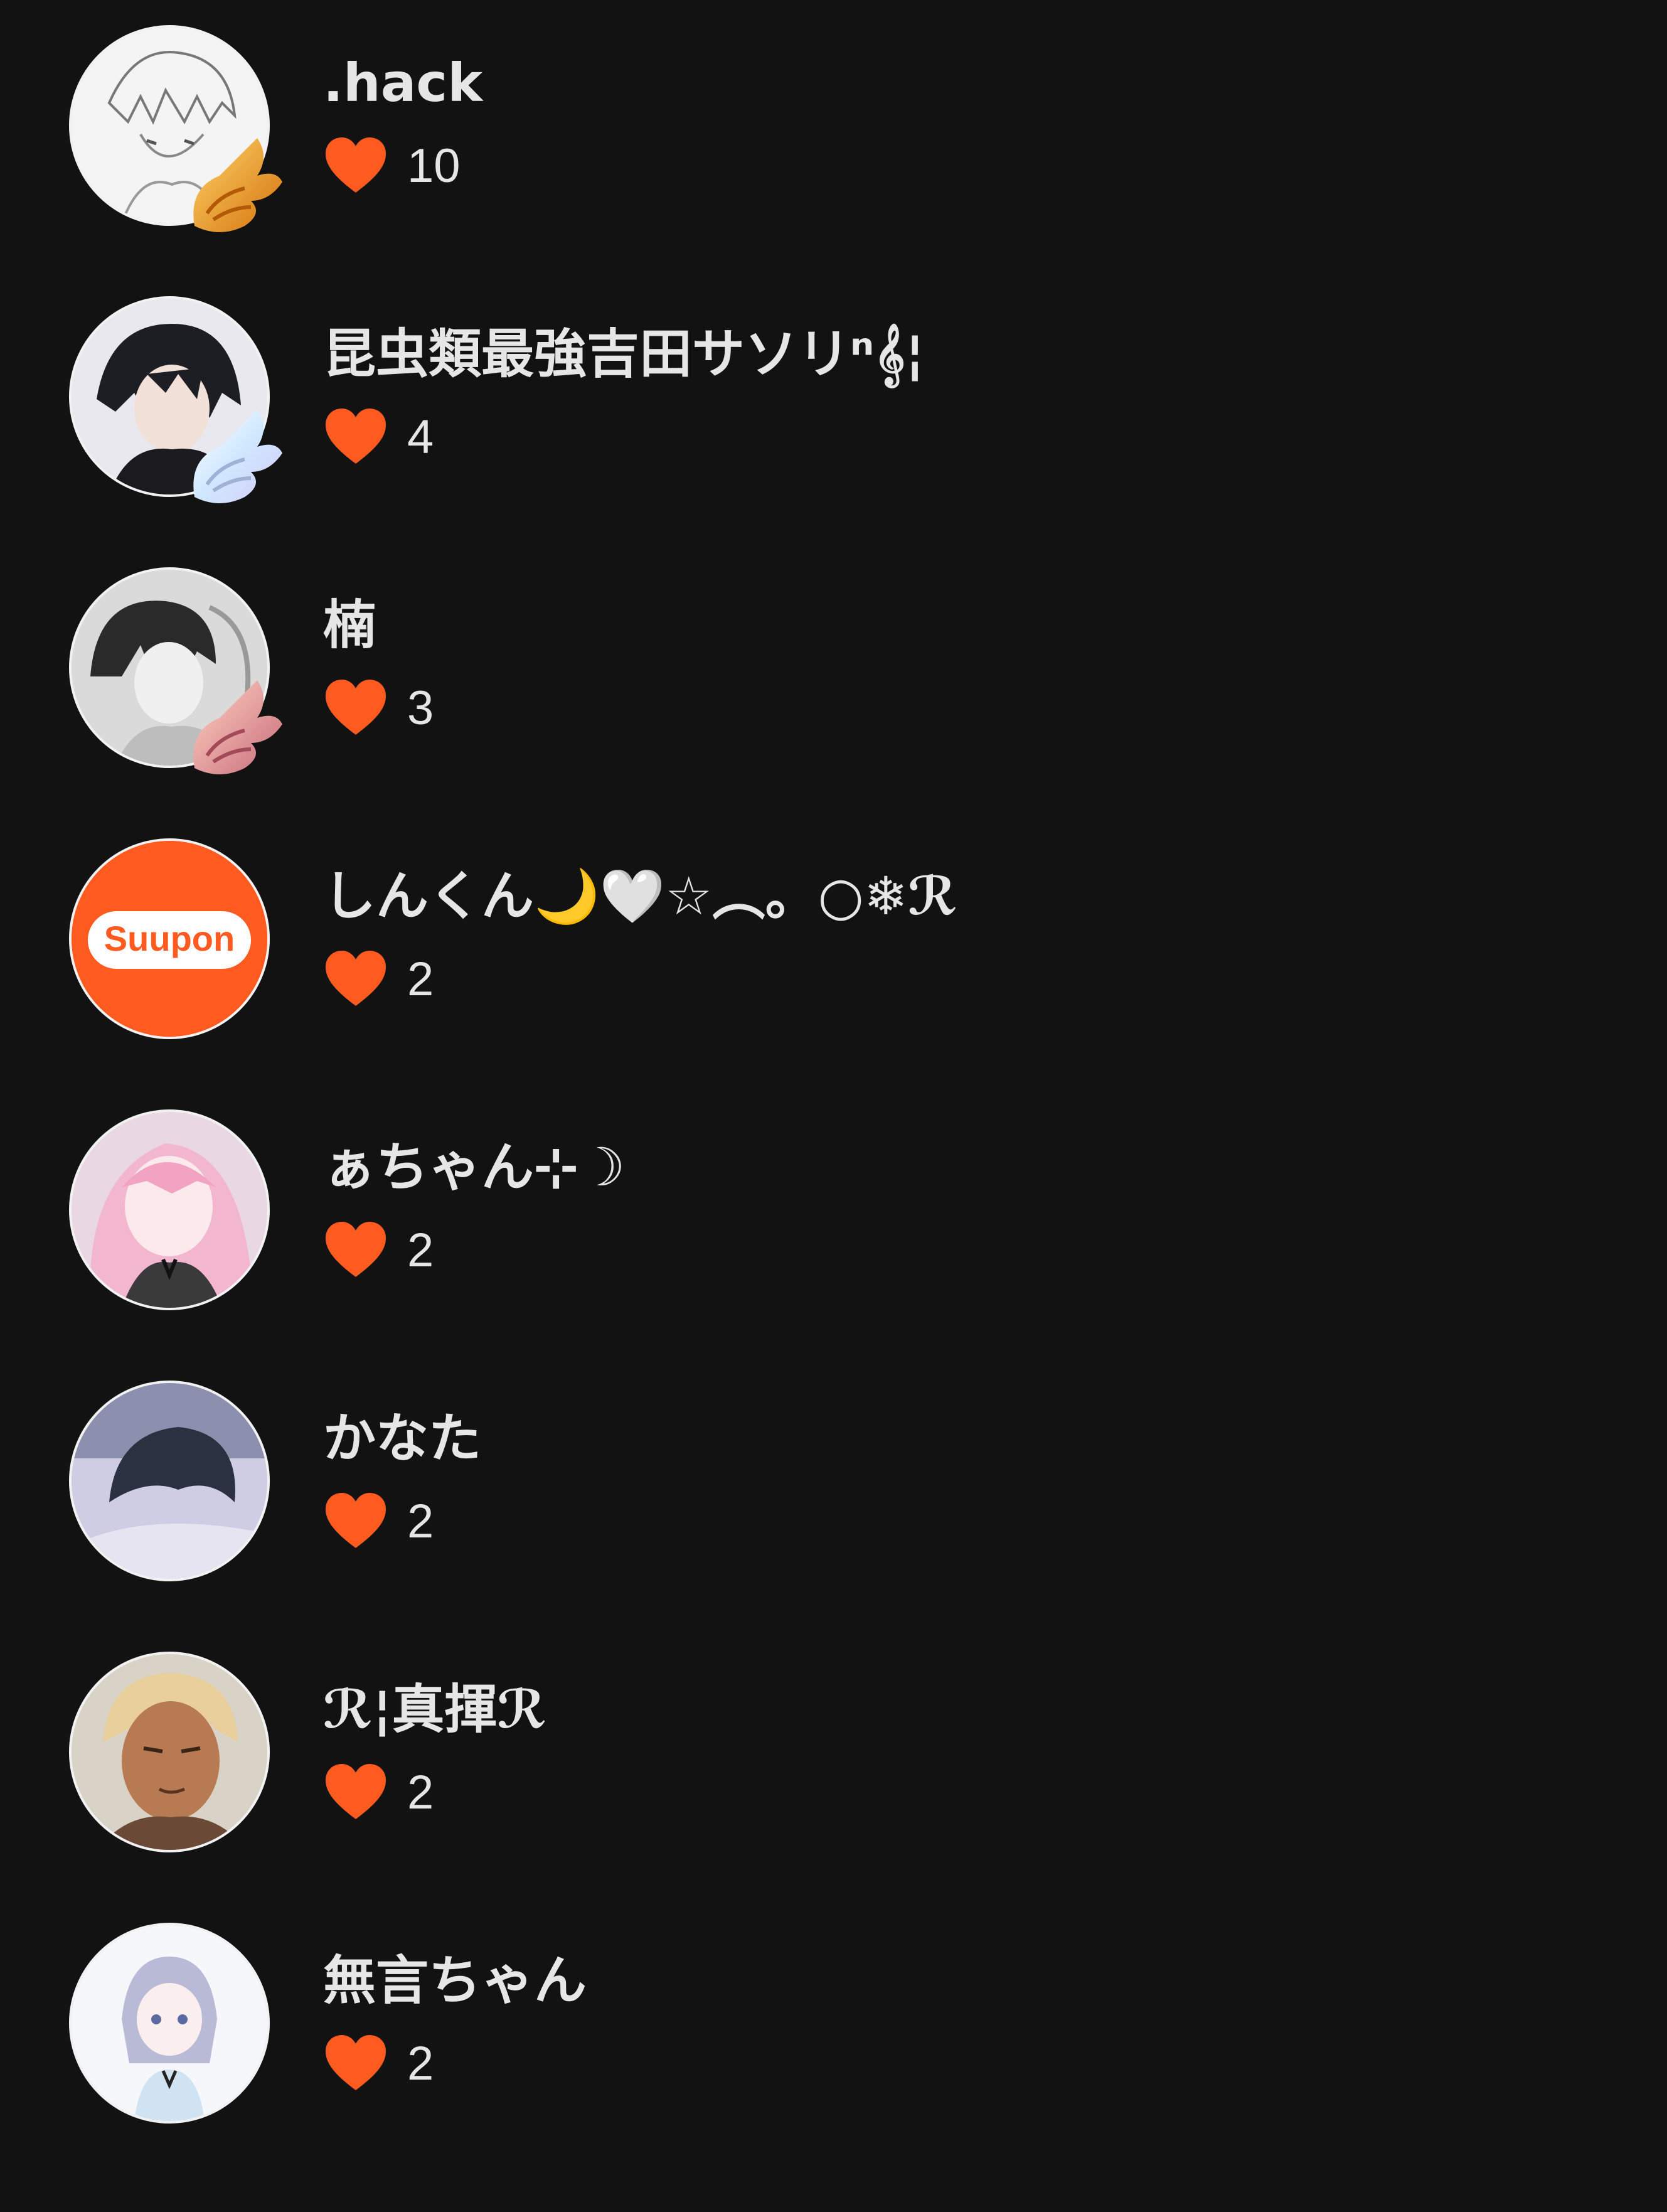  I want to click on user-name: .hack, so click(402, 82).